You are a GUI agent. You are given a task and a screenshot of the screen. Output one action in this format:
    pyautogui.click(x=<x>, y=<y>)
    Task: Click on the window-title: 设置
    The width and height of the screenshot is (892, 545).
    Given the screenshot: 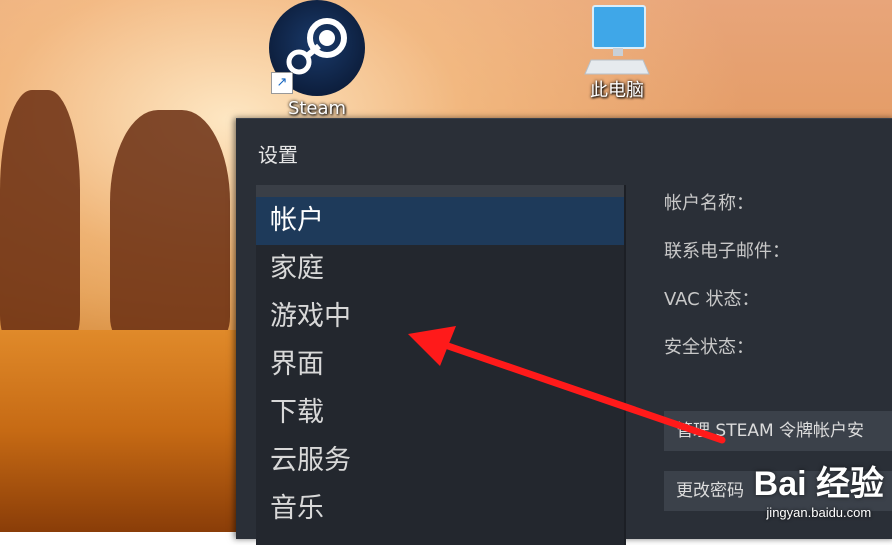 What is the action you would take?
    pyautogui.click(x=278, y=155)
    